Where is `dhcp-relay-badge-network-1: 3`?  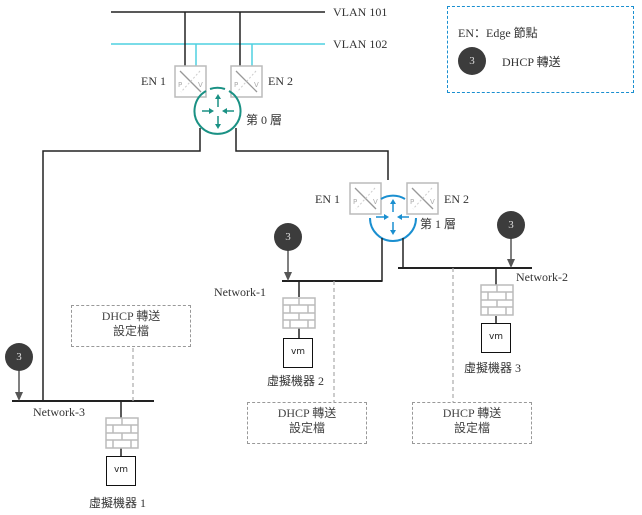 dhcp-relay-badge-network-1: 3 is located at coordinates (288, 237).